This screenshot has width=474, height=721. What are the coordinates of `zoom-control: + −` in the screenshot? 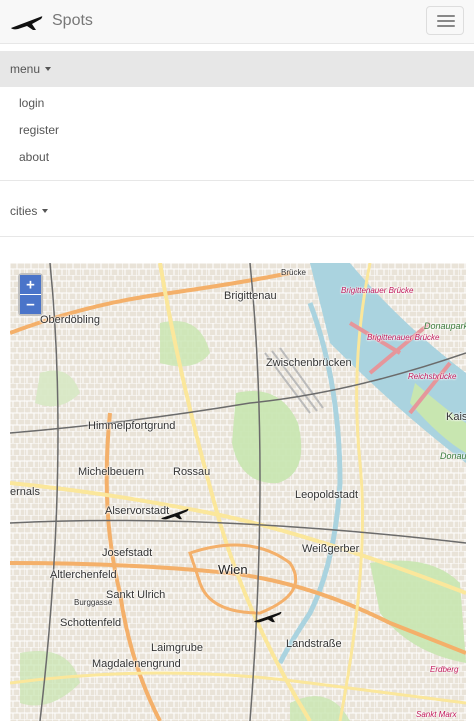 It's located at (30, 294).